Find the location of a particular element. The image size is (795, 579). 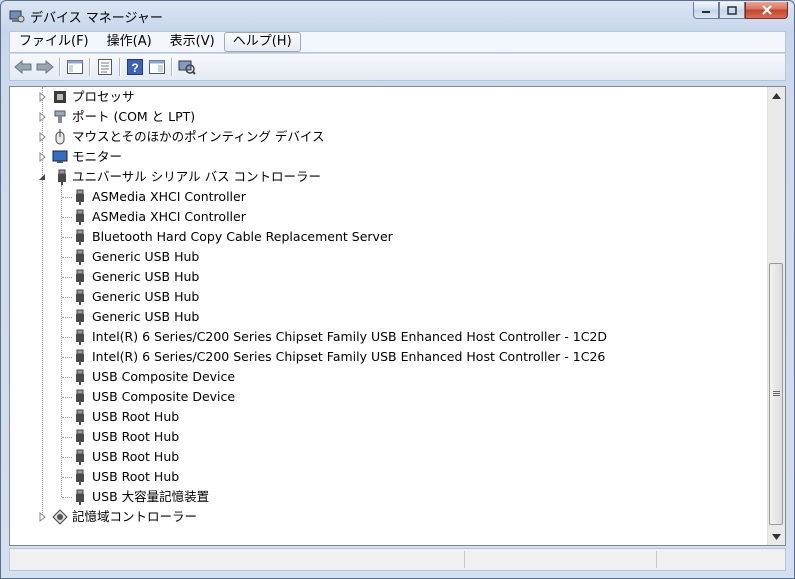

toolbar: ? is located at coordinates (397, 67).